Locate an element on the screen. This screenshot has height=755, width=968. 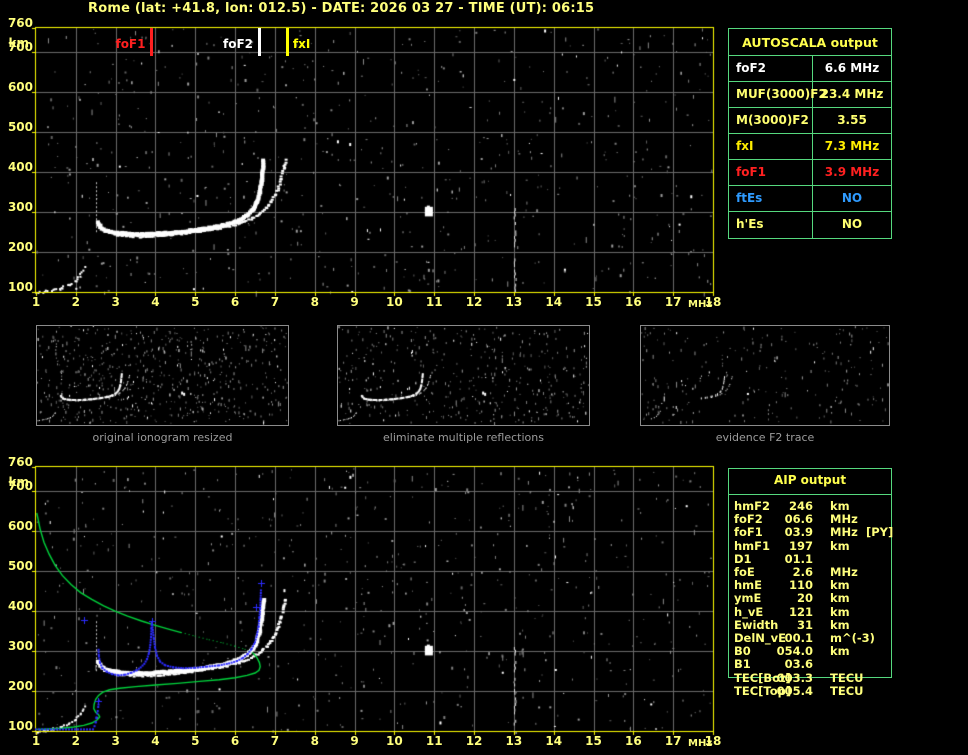
thumbnail-evidence-f2-trace is located at coordinates (765, 375).